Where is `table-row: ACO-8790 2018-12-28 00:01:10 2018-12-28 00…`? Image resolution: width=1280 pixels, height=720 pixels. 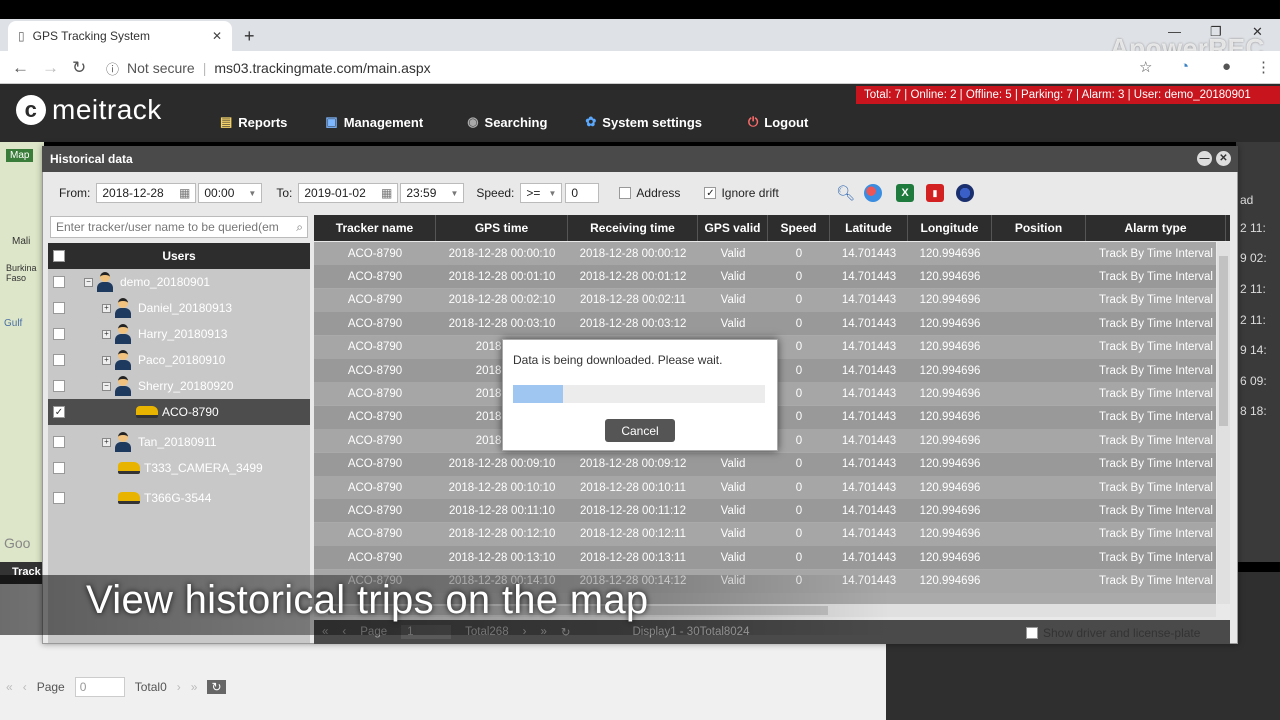 table-row: ACO-8790 2018-12-28 00:01:10 2018-12-28 00… is located at coordinates (765, 277).